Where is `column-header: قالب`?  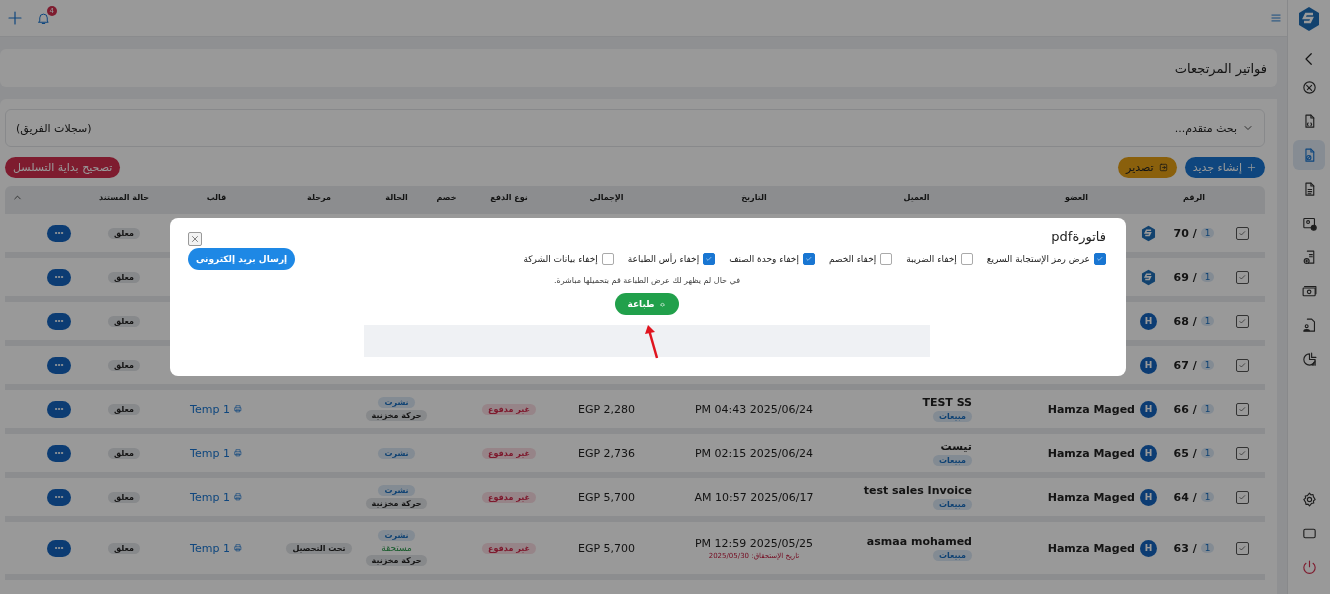 column-header: قالب is located at coordinates (216, 197).